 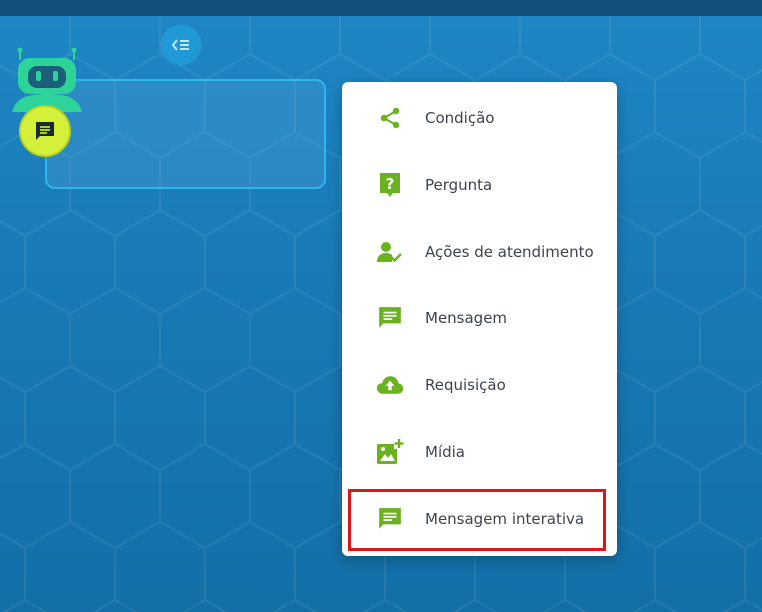 I want to click on menu-item-mensagem: Mensagem, so click(x=479, y=318).